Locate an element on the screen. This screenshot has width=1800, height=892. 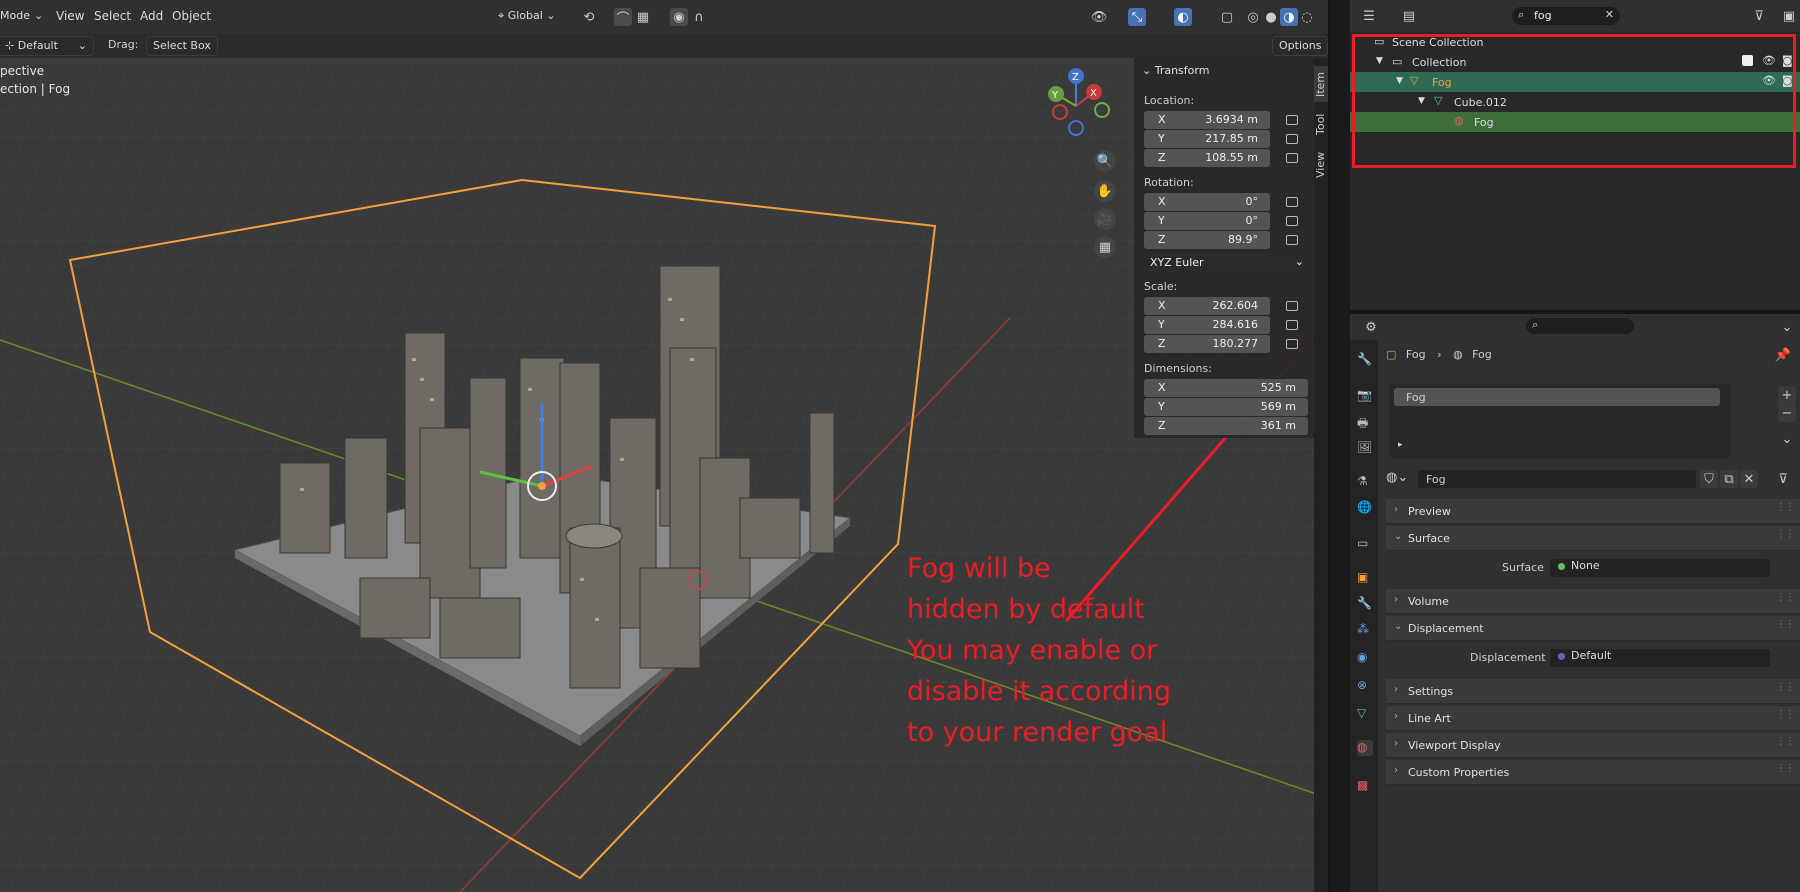
camera-icon: 🎥 is located at coordinates (1105, 219).